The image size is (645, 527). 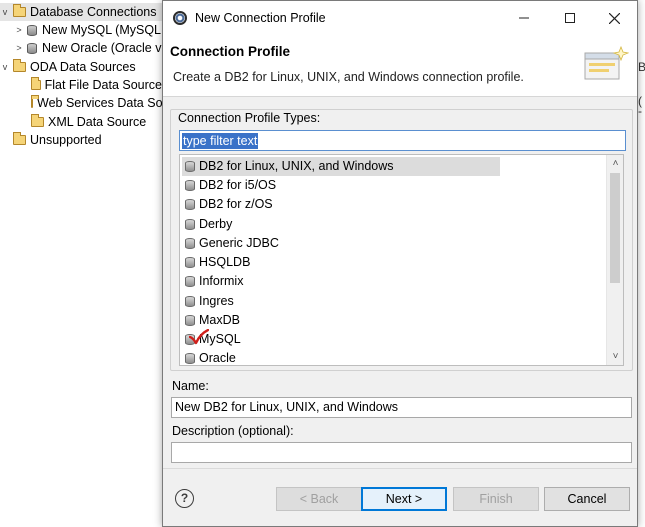 I want to click on list-item-label: DB2 for i5/OS, so click(x=238, y=185).